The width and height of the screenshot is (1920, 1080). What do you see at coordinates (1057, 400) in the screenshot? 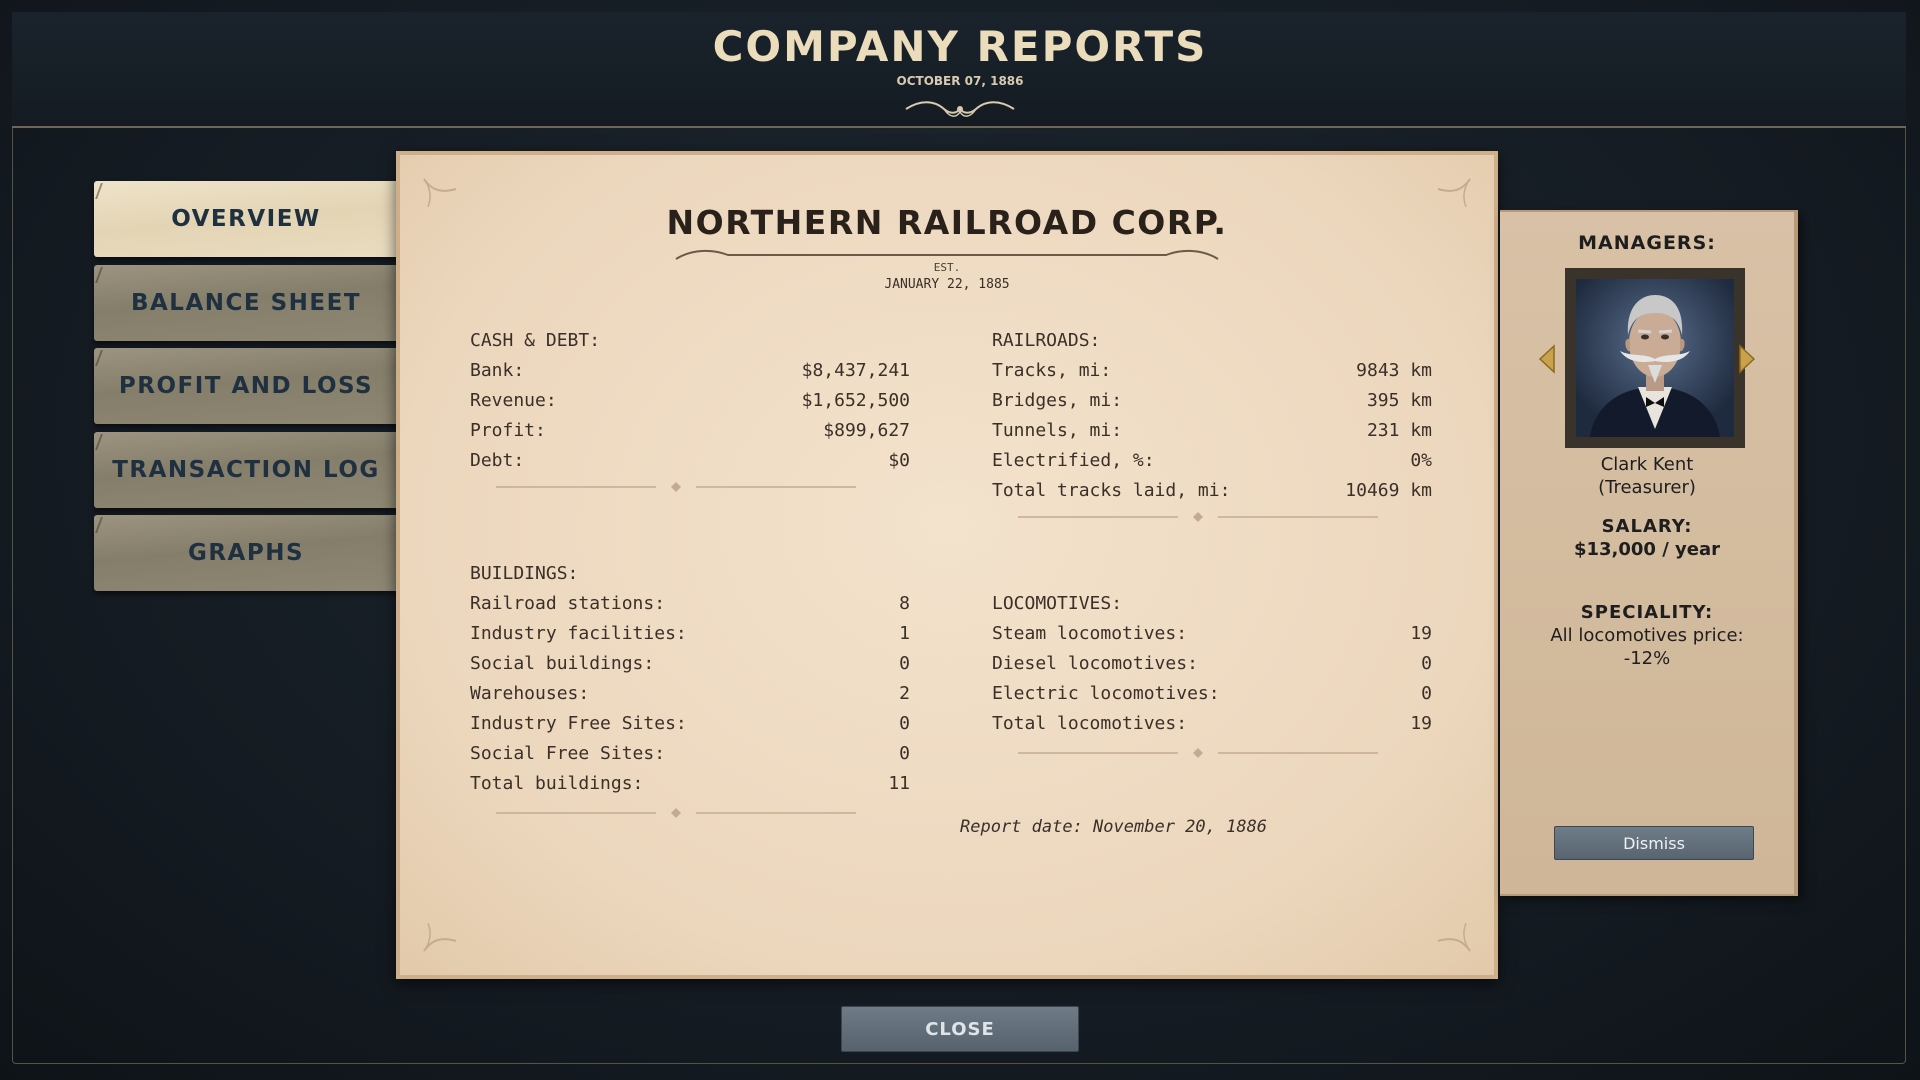
I see `stat-label: Bridges, mi:` at bounding box center [1057, 400].